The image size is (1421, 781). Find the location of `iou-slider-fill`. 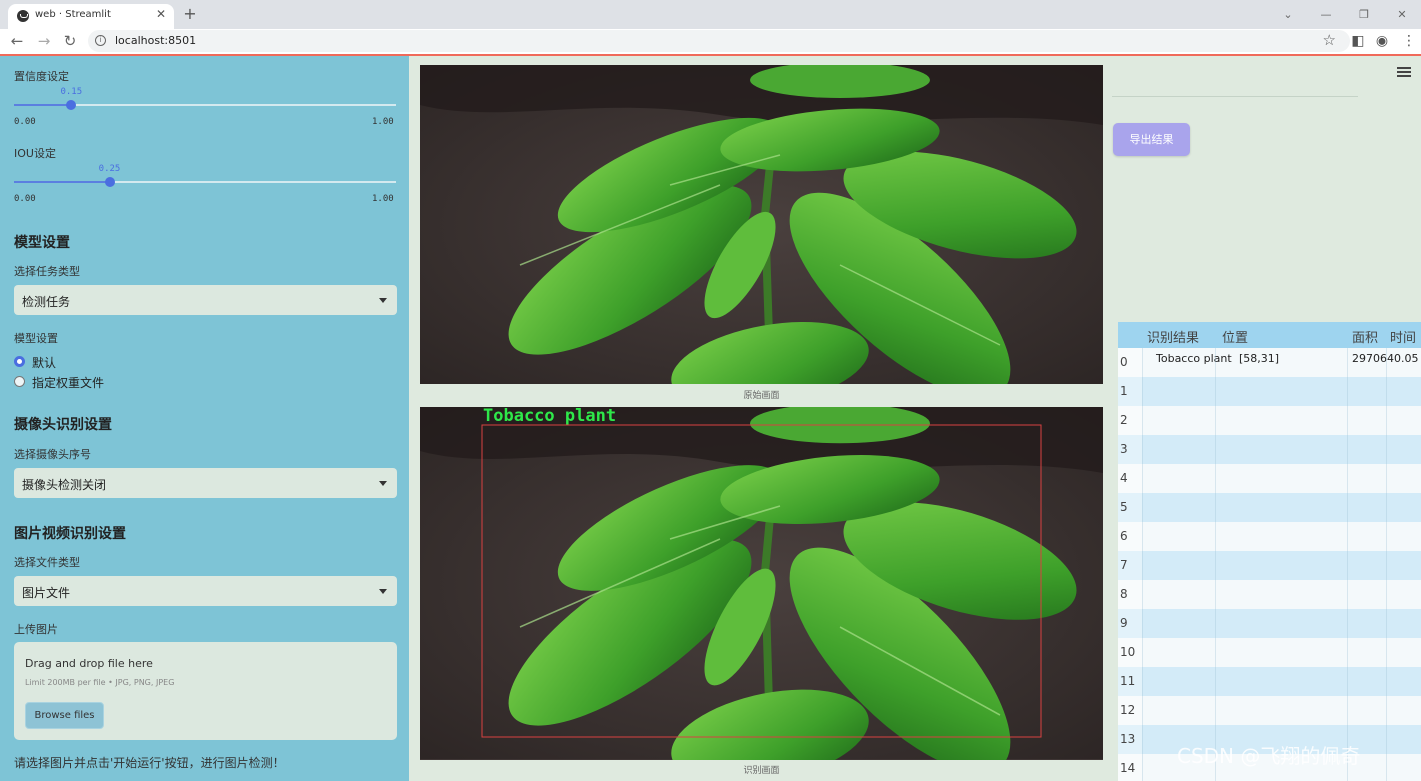

iou-slider-fill is located at coordinates (62, 182).